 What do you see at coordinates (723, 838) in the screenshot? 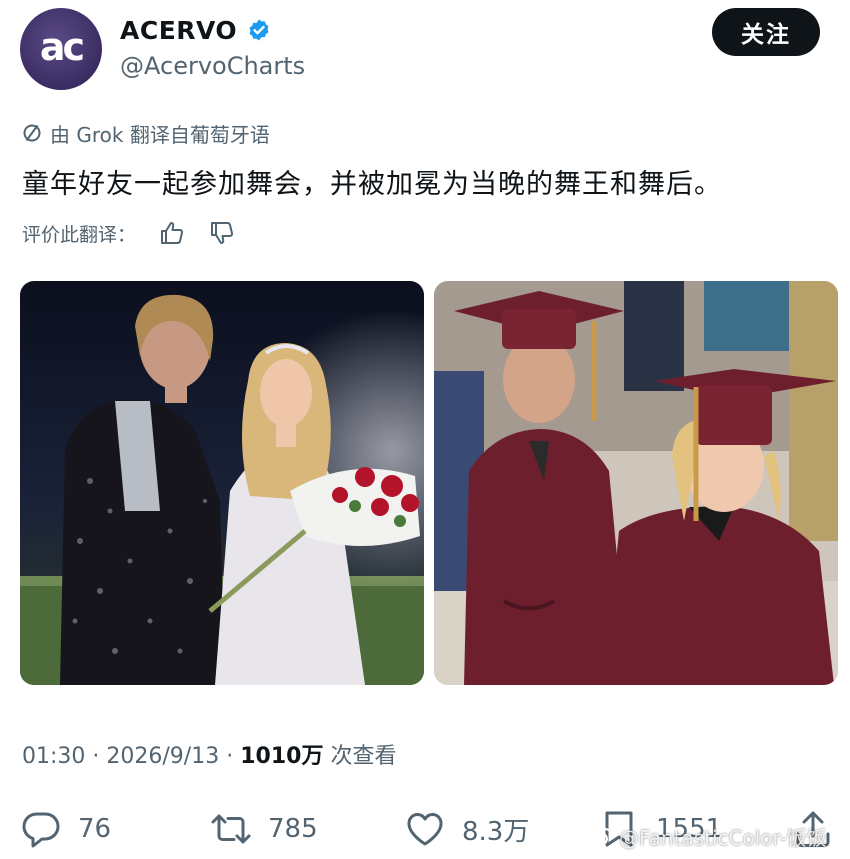
I see `watermark-text: @FantasticColor-饭饭` at bounding box center [723, 838].